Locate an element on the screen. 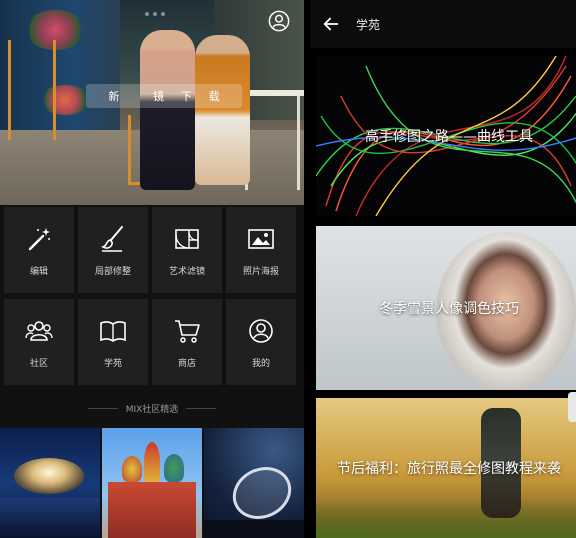 The height and width of the screenshot is (538, 576). edge-handle is located at coordinates (572, 407).